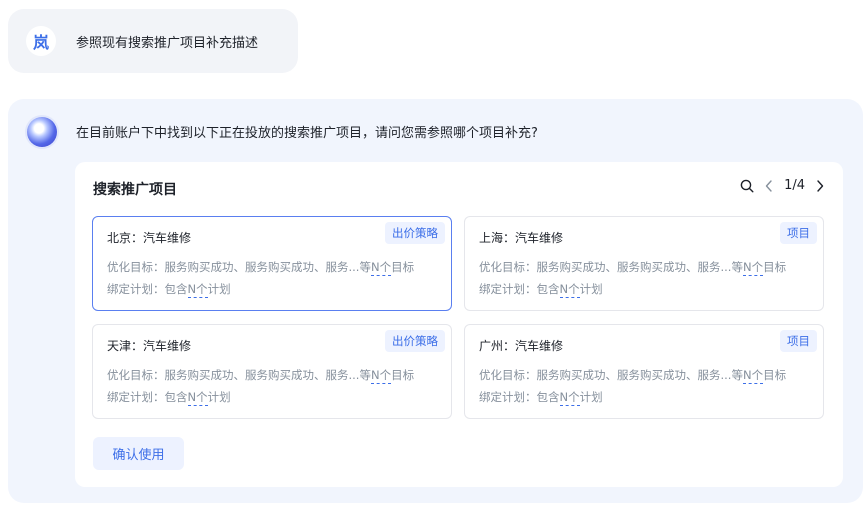 Image resolution: width=863 pixels, height=508 pixels. I want to click on user-message-text: 参照现有搜索推广项目补充描述, so click(167, 43).